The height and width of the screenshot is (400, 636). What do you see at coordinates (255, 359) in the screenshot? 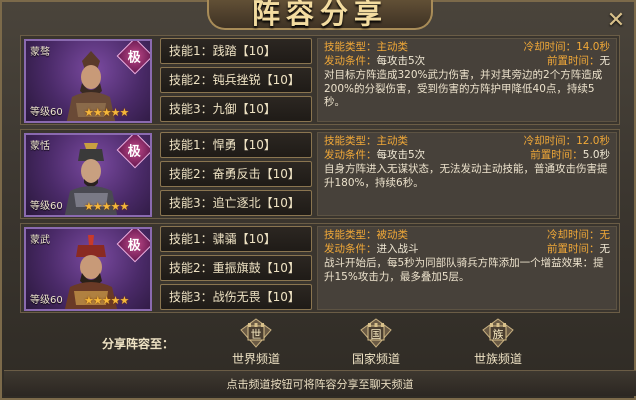
I see `channel-label: 世界频道` at bounding box center [255, 359].